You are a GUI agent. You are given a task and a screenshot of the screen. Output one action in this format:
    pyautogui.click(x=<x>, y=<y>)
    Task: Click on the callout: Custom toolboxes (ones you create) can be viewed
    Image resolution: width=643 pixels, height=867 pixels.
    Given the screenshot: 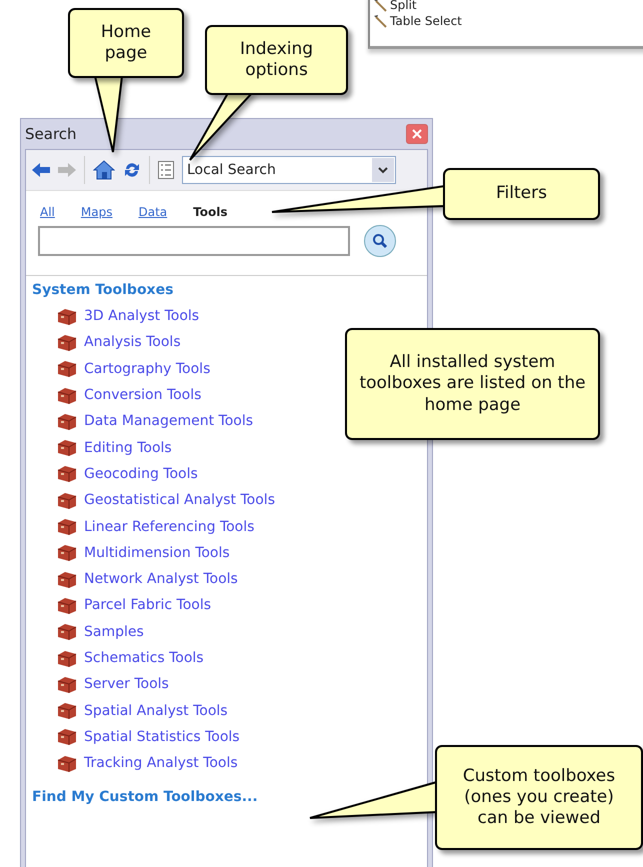 What is the action you would take?
    pyautogui.click(x=539, y=797)
    